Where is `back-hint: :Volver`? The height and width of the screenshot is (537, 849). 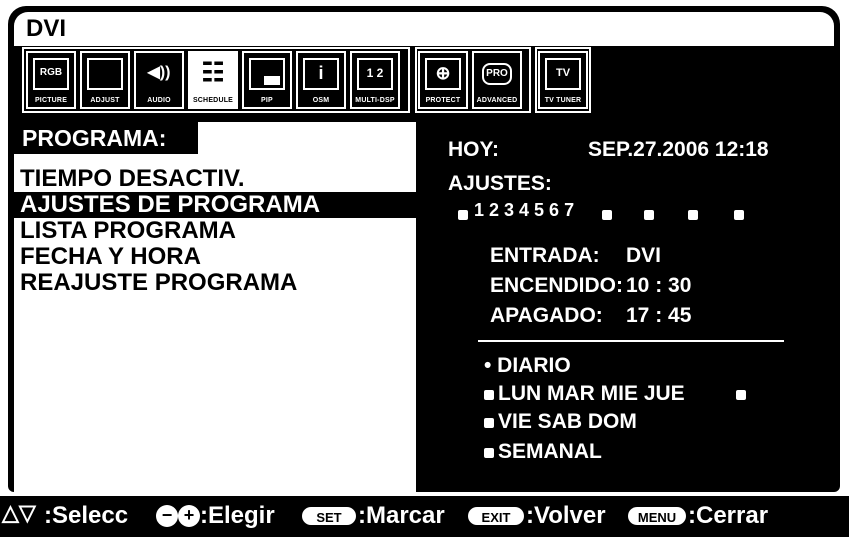
back-hint: :Volver is located at coordinates (566, 515).